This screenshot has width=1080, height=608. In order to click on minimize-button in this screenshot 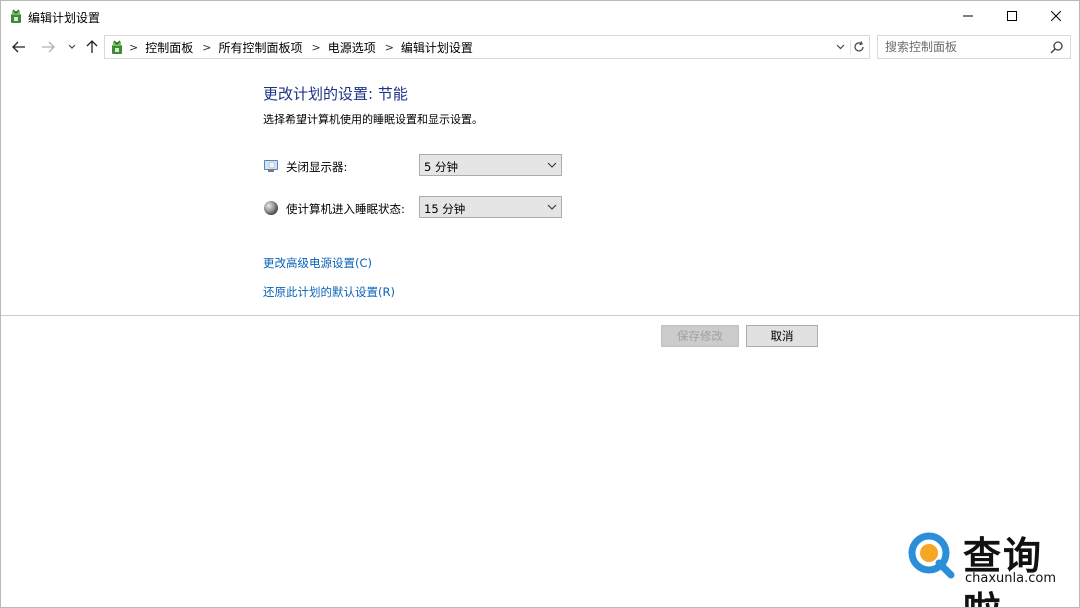, I will do `click(968, 16)`.